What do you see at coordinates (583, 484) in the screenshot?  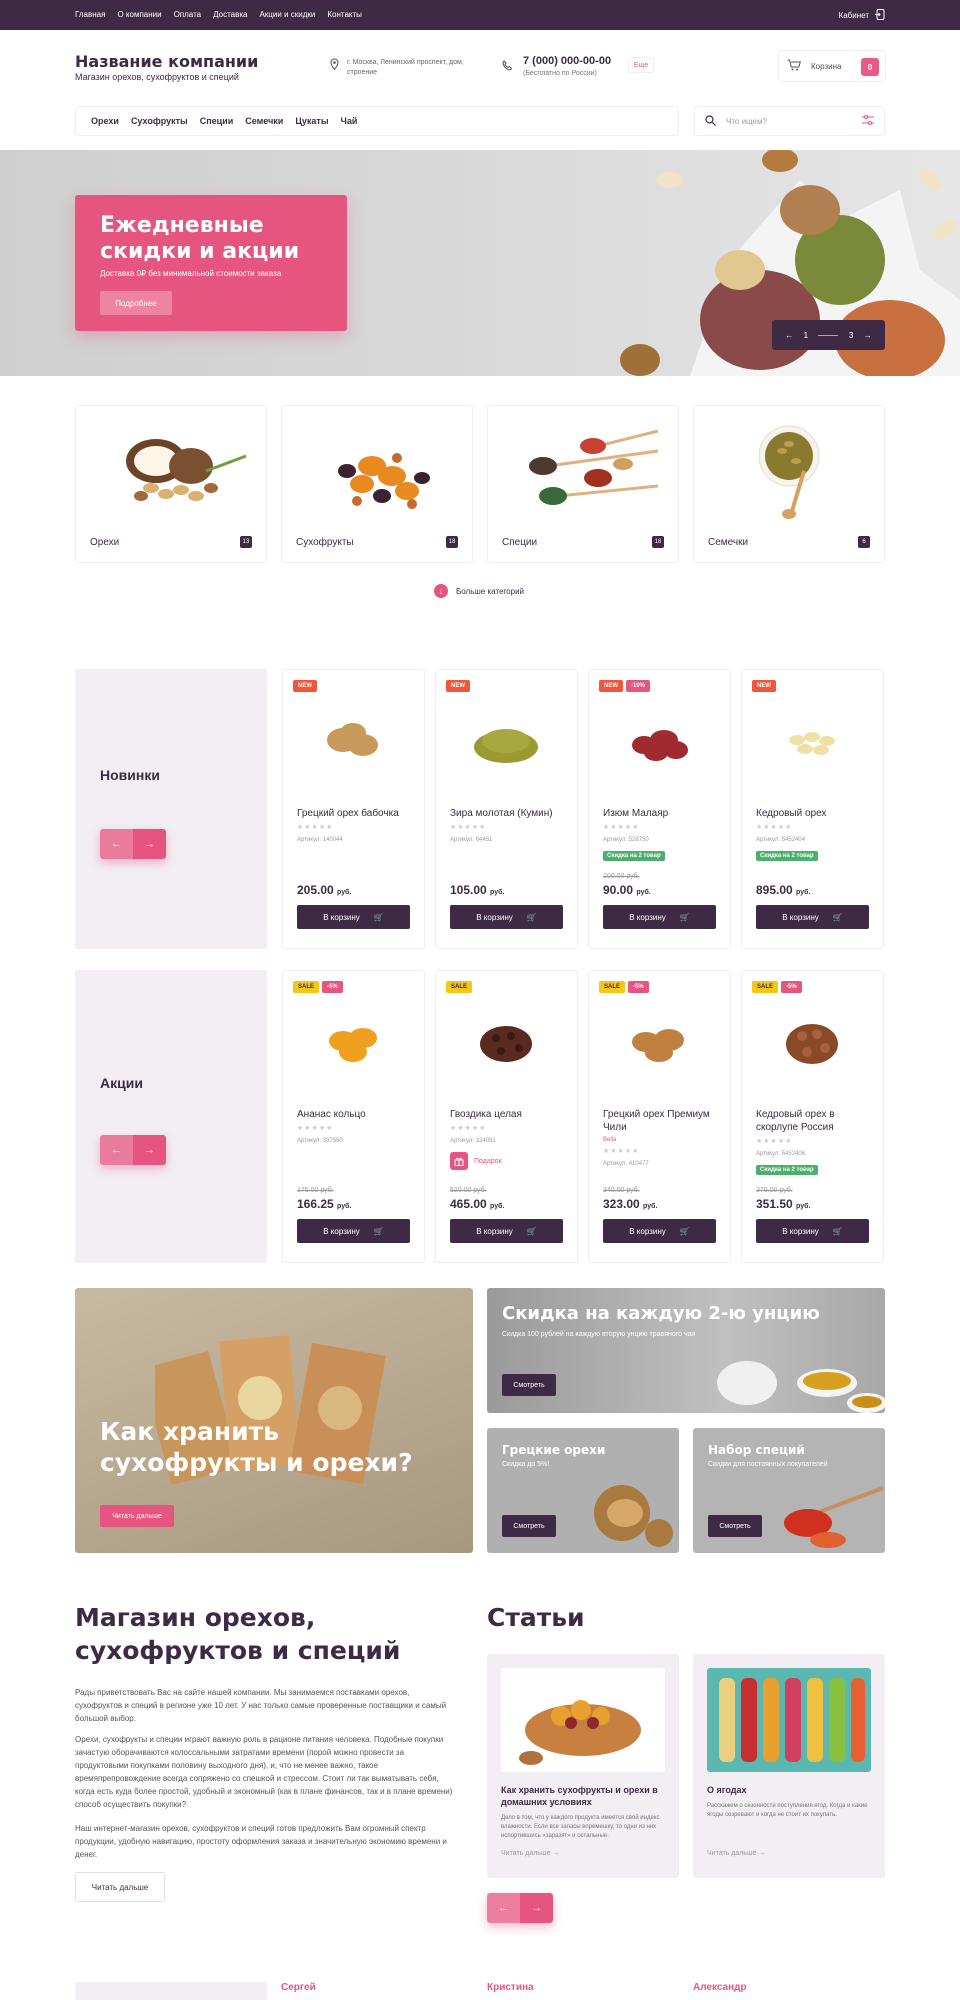 I see `category-card-spices: Специи 18` at bounding box center [583, 484].